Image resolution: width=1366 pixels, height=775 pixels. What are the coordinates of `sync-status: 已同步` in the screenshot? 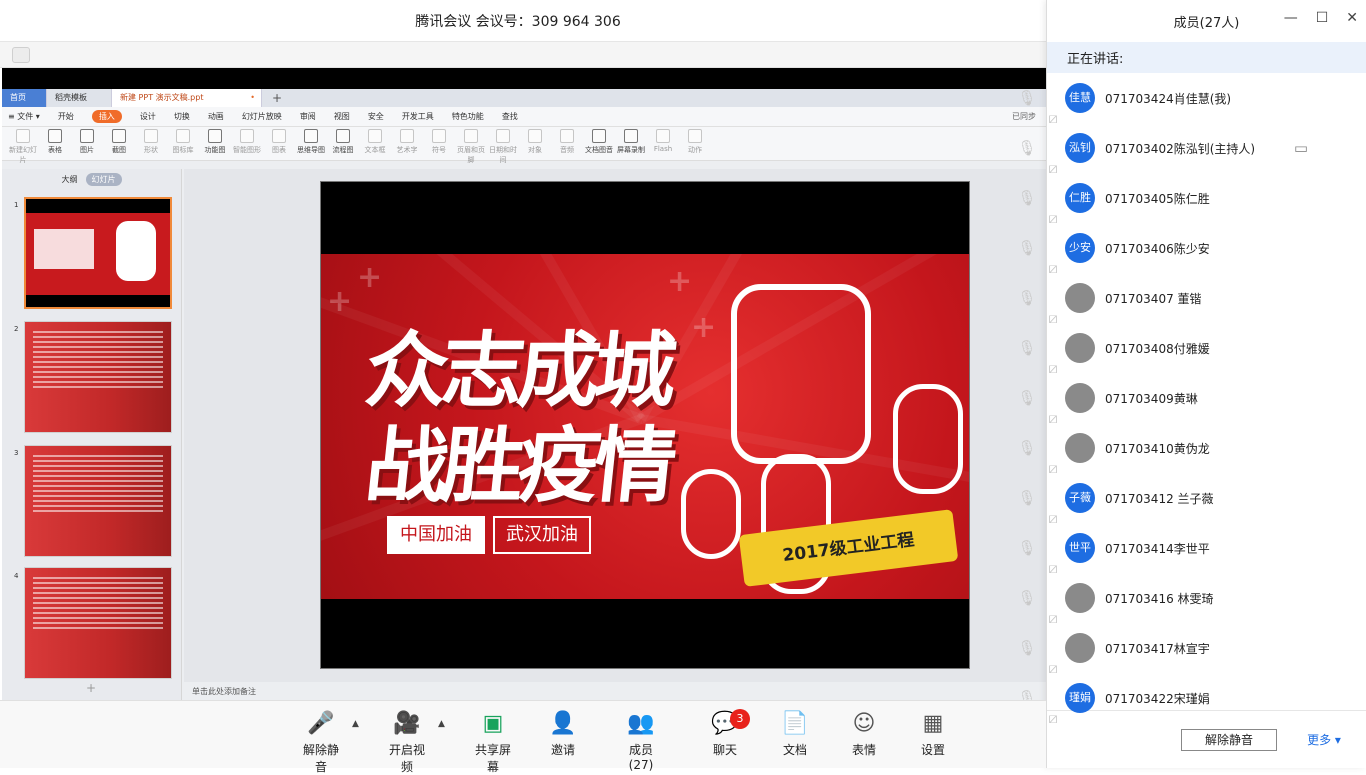 It's located at (1024, 116).